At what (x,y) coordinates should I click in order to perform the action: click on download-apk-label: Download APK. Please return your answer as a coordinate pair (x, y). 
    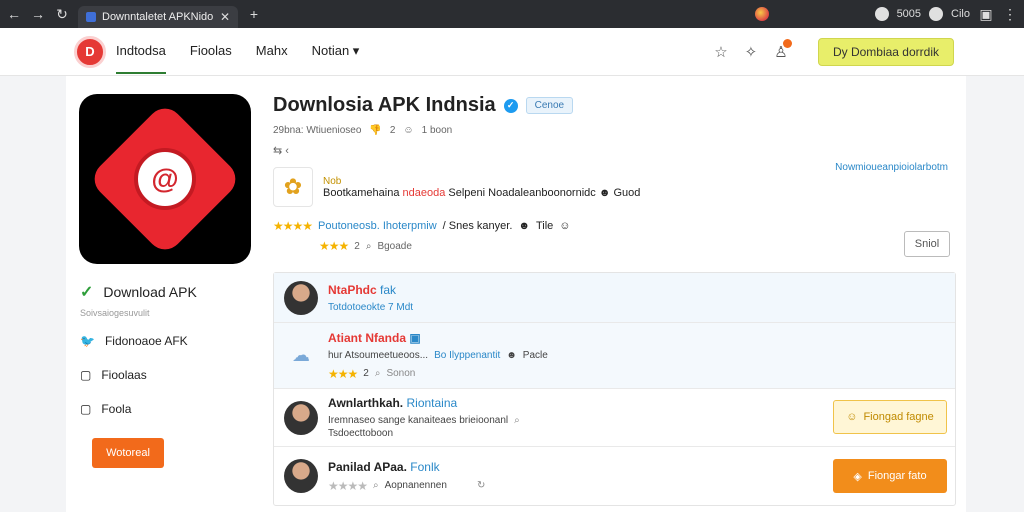
    Looking at the image, I should click on (150, 292).